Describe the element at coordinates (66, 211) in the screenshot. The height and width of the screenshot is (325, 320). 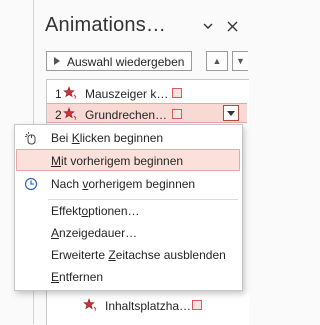
I see `menu-text: Effekt` at that location.